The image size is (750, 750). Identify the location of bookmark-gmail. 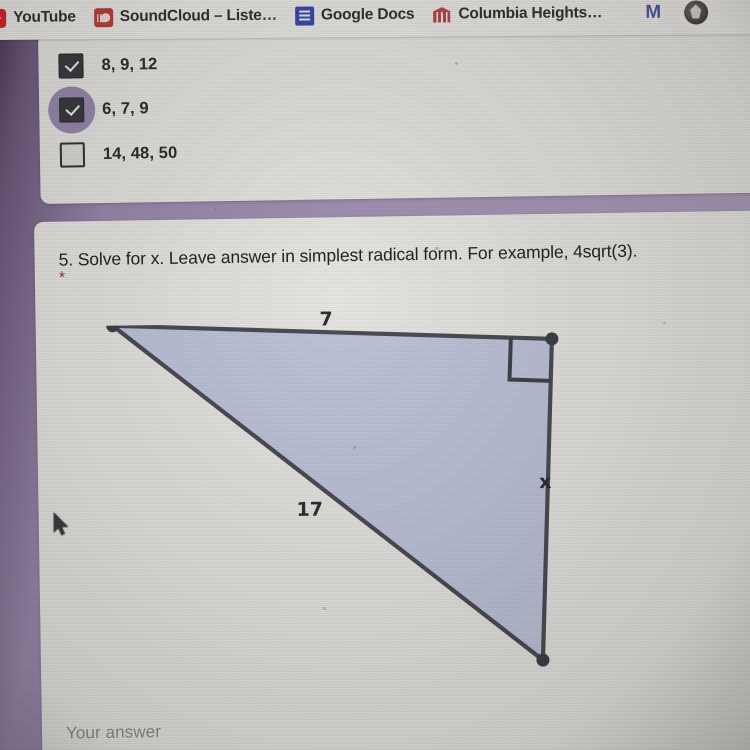
(653, 12).